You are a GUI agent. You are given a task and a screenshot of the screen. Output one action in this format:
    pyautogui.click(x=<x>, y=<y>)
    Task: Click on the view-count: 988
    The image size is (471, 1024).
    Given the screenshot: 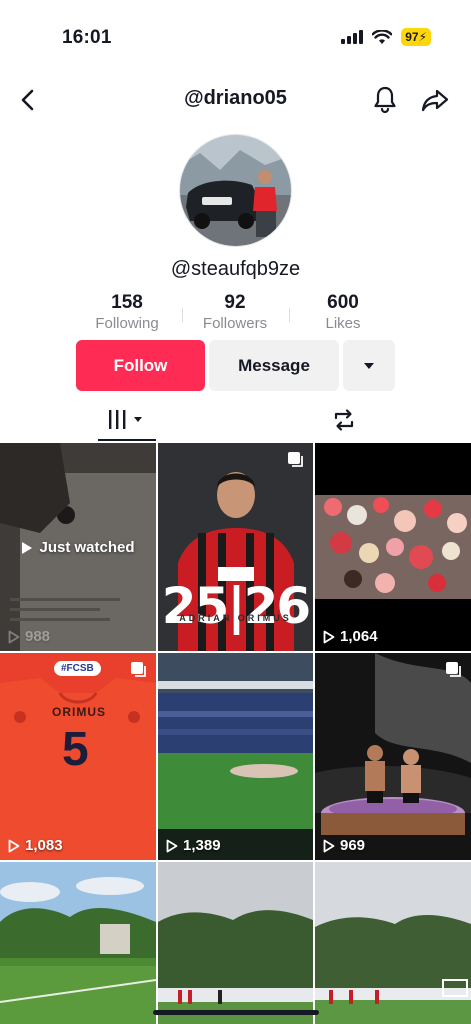 What is the action you would take?
    pyautogui.click(x=29, y=636)
    